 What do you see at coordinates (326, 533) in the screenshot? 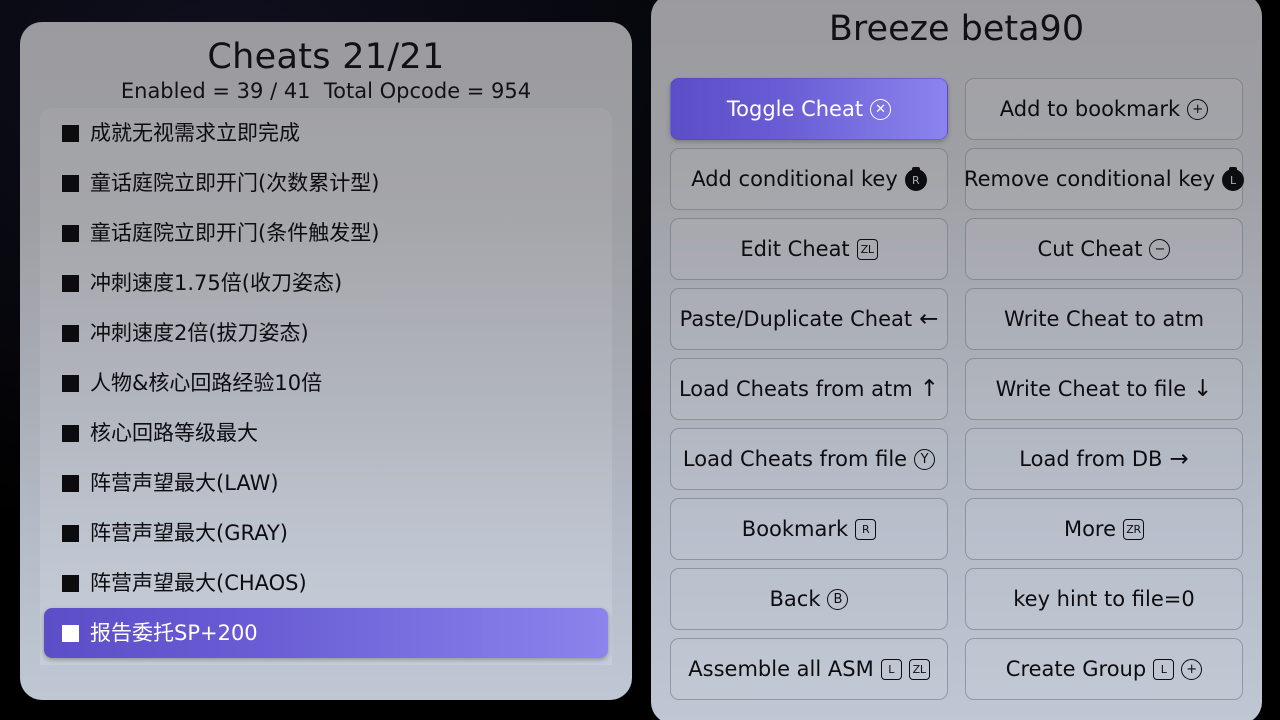
I see `cheat-list-item: 阵营声望最大(GRAY)` at bounding box center [326, 533].